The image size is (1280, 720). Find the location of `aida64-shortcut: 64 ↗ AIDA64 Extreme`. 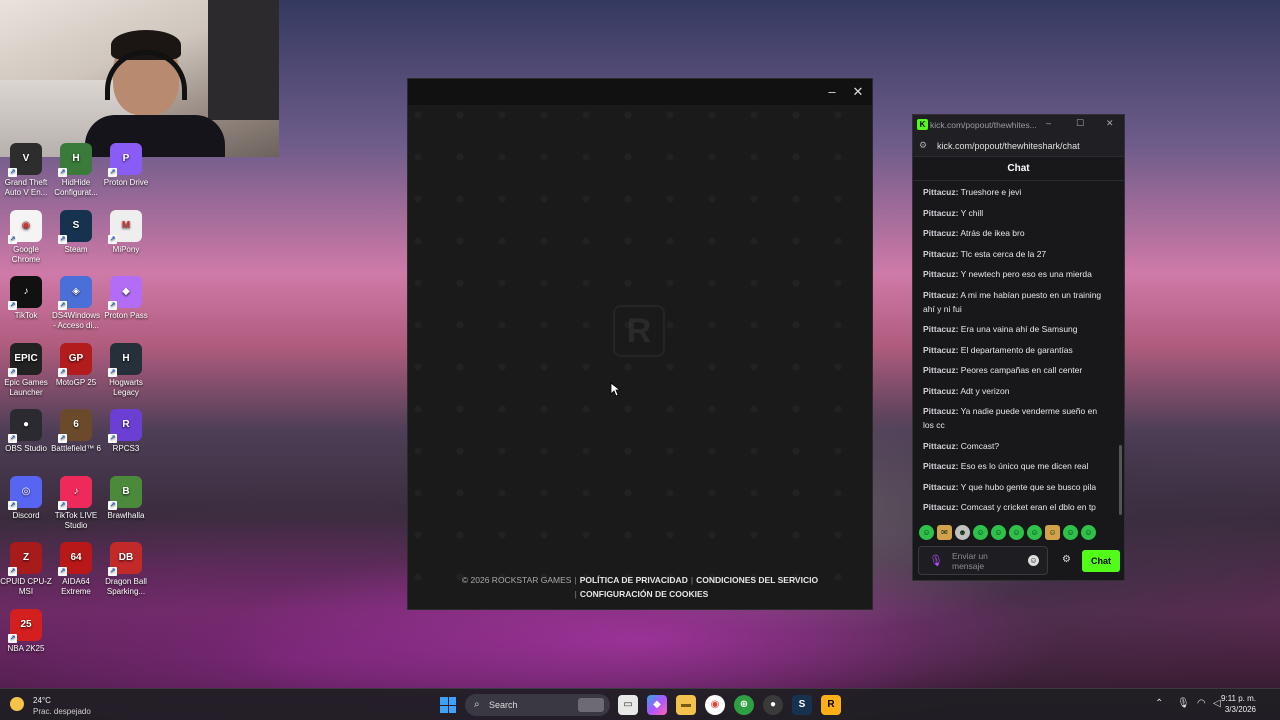

aida64-shortcut: 64 ↗ AIDA64 Extreme is located at coordinates (76, 569).